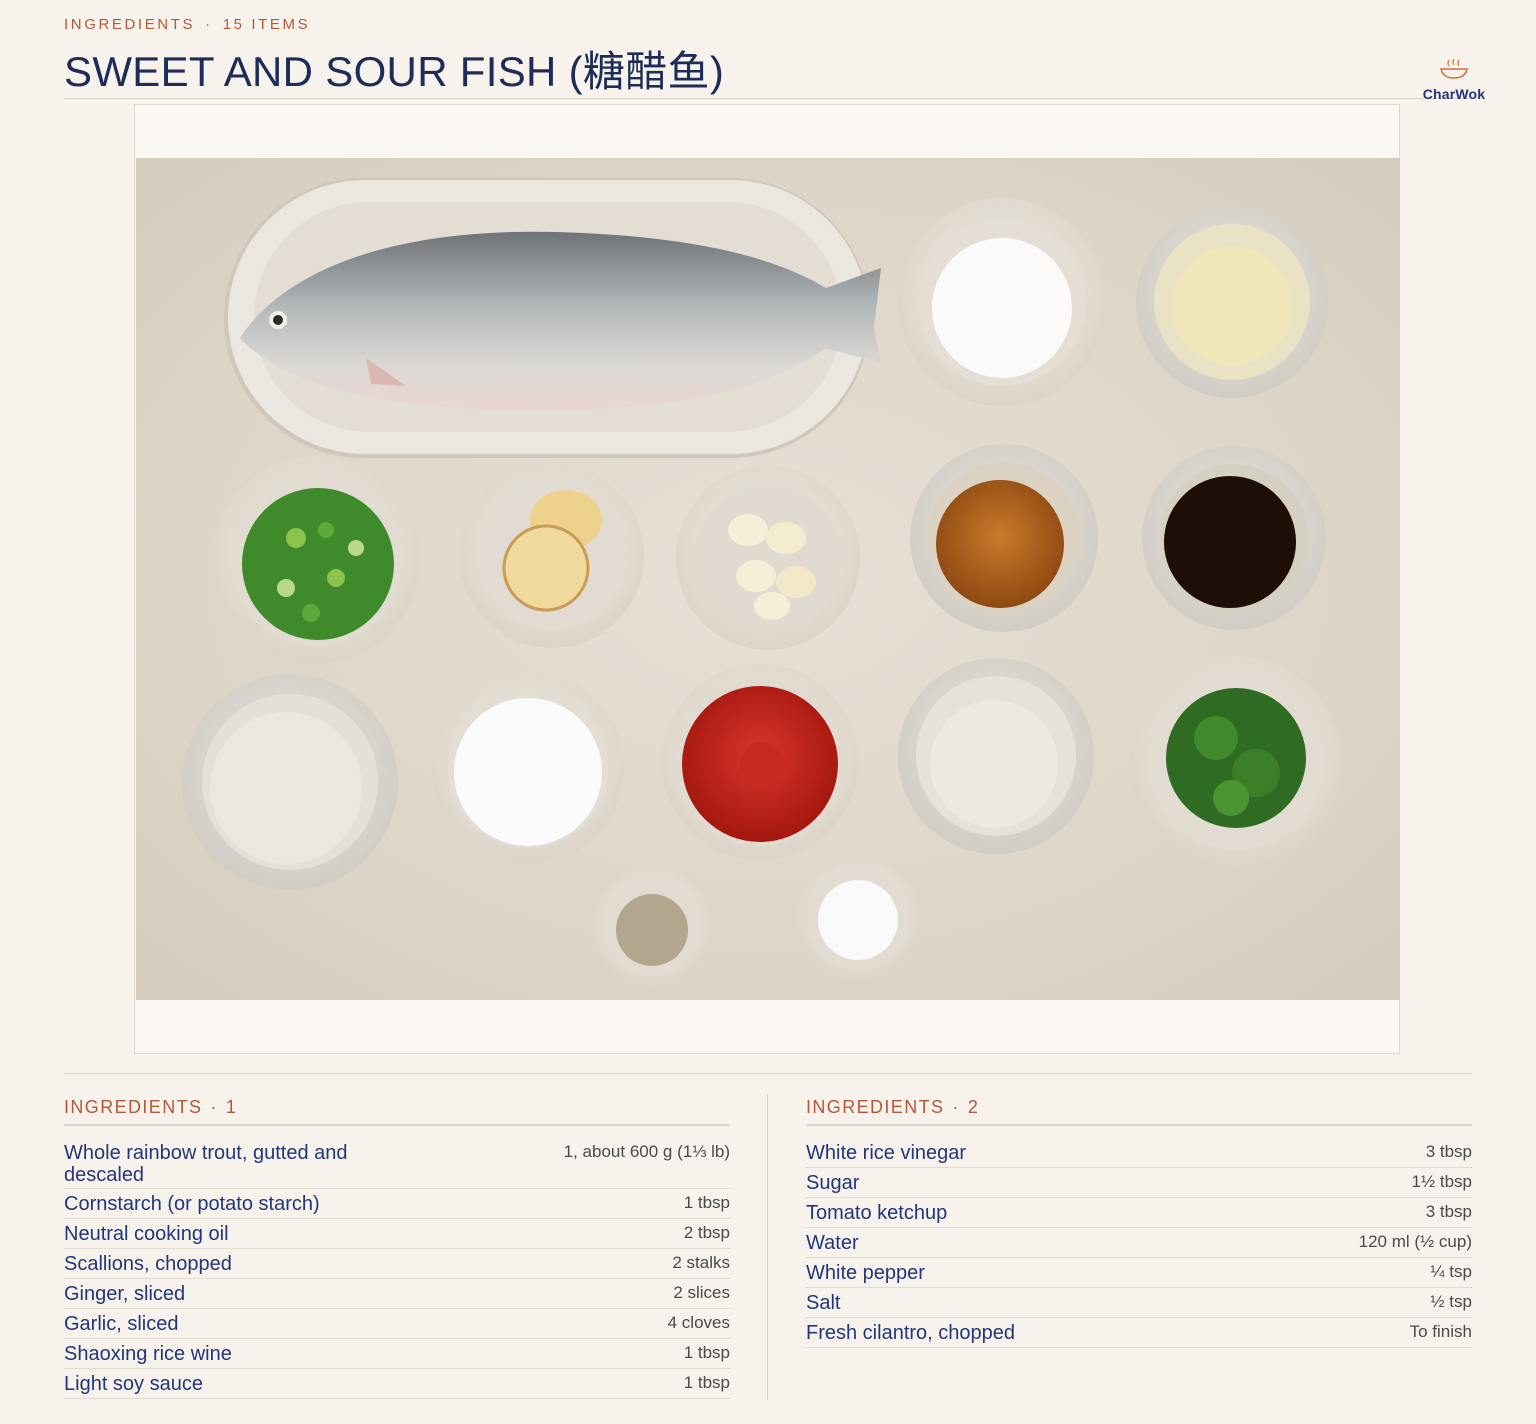 This screenshot has width=1536, height=1424. I want to click on garlic-bowl, so click(768, 558).